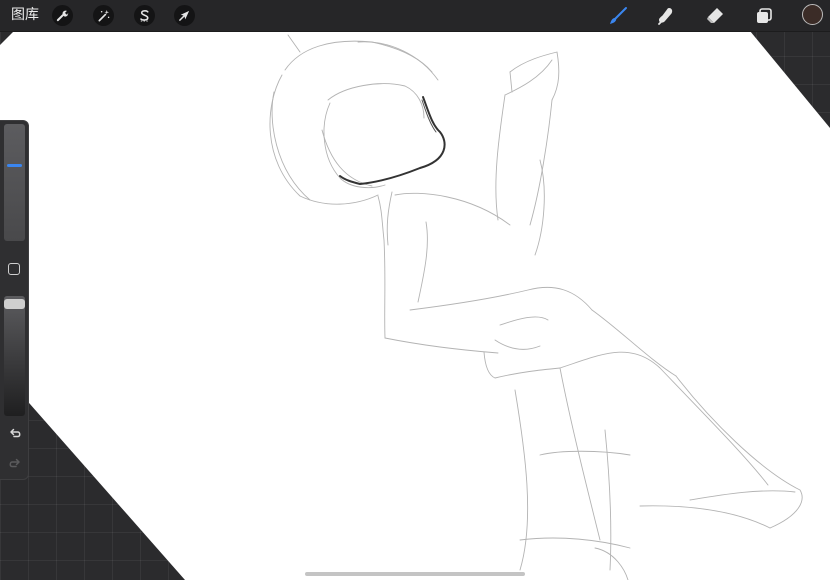  I want to click on brush-size-thumb, so click(14, 165).